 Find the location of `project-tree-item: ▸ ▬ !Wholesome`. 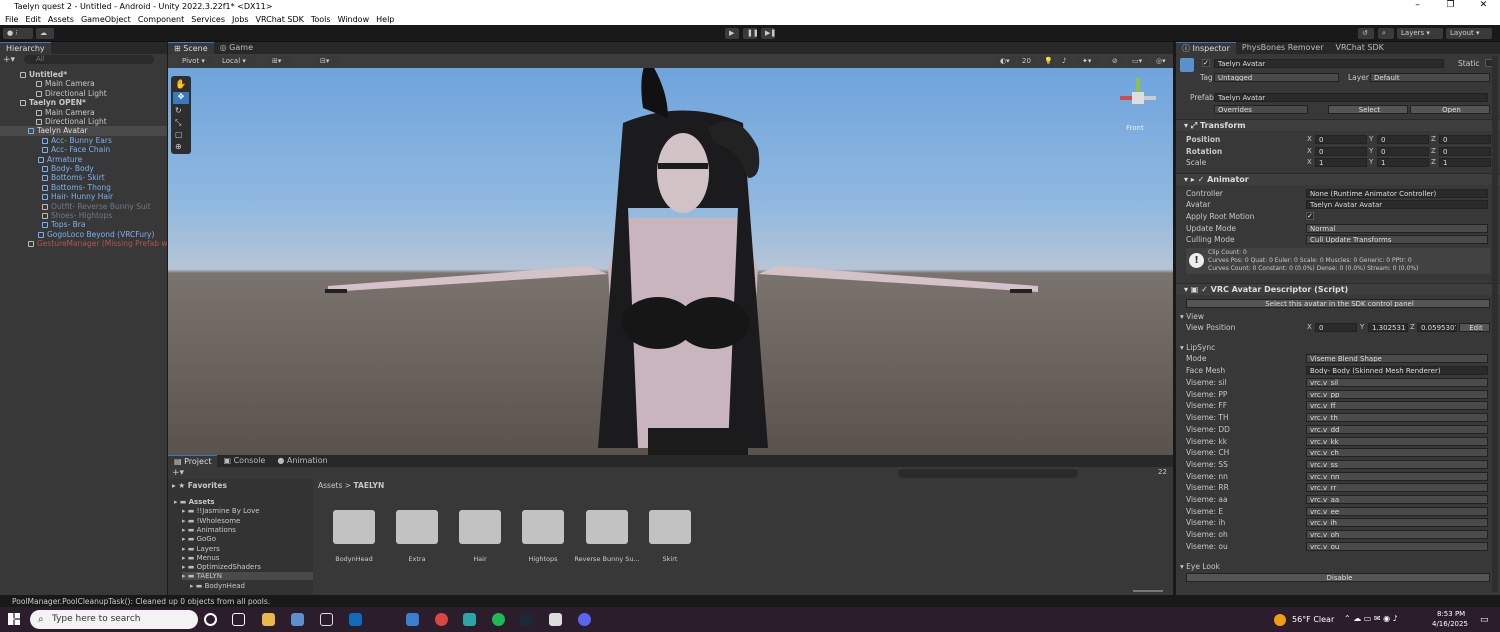

project-tree-item: ▸ ▬ !Wholesome is located at coordinates (211, 521).